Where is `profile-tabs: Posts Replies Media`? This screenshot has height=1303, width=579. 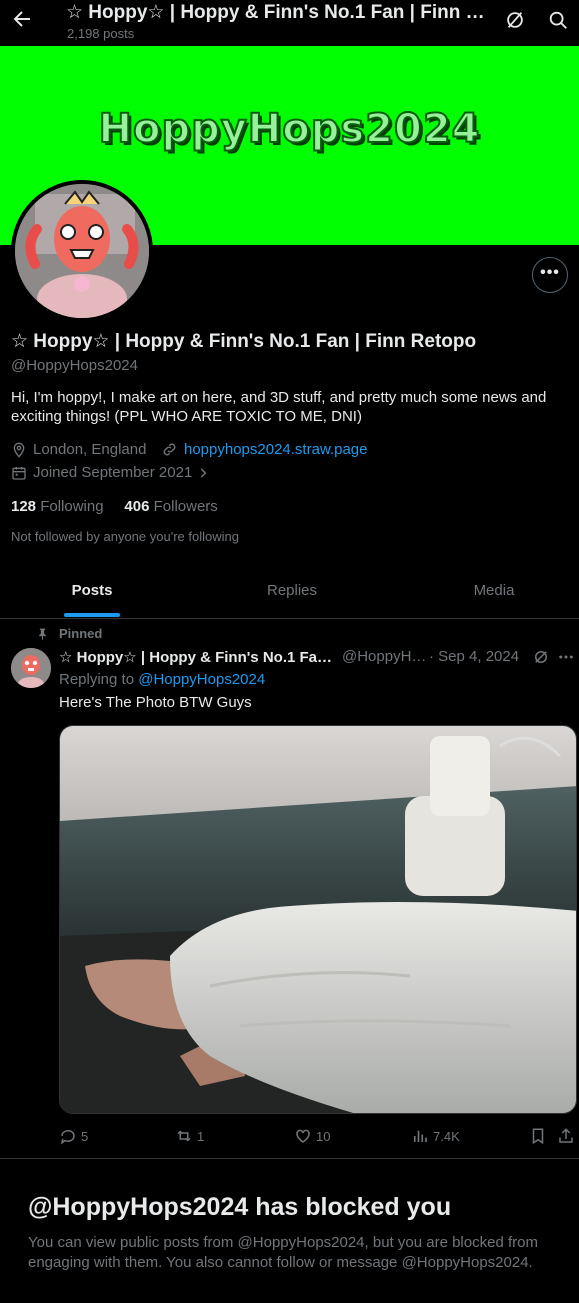
profile-tabs: Posts Replies Media is located at coordinates (289, 590).